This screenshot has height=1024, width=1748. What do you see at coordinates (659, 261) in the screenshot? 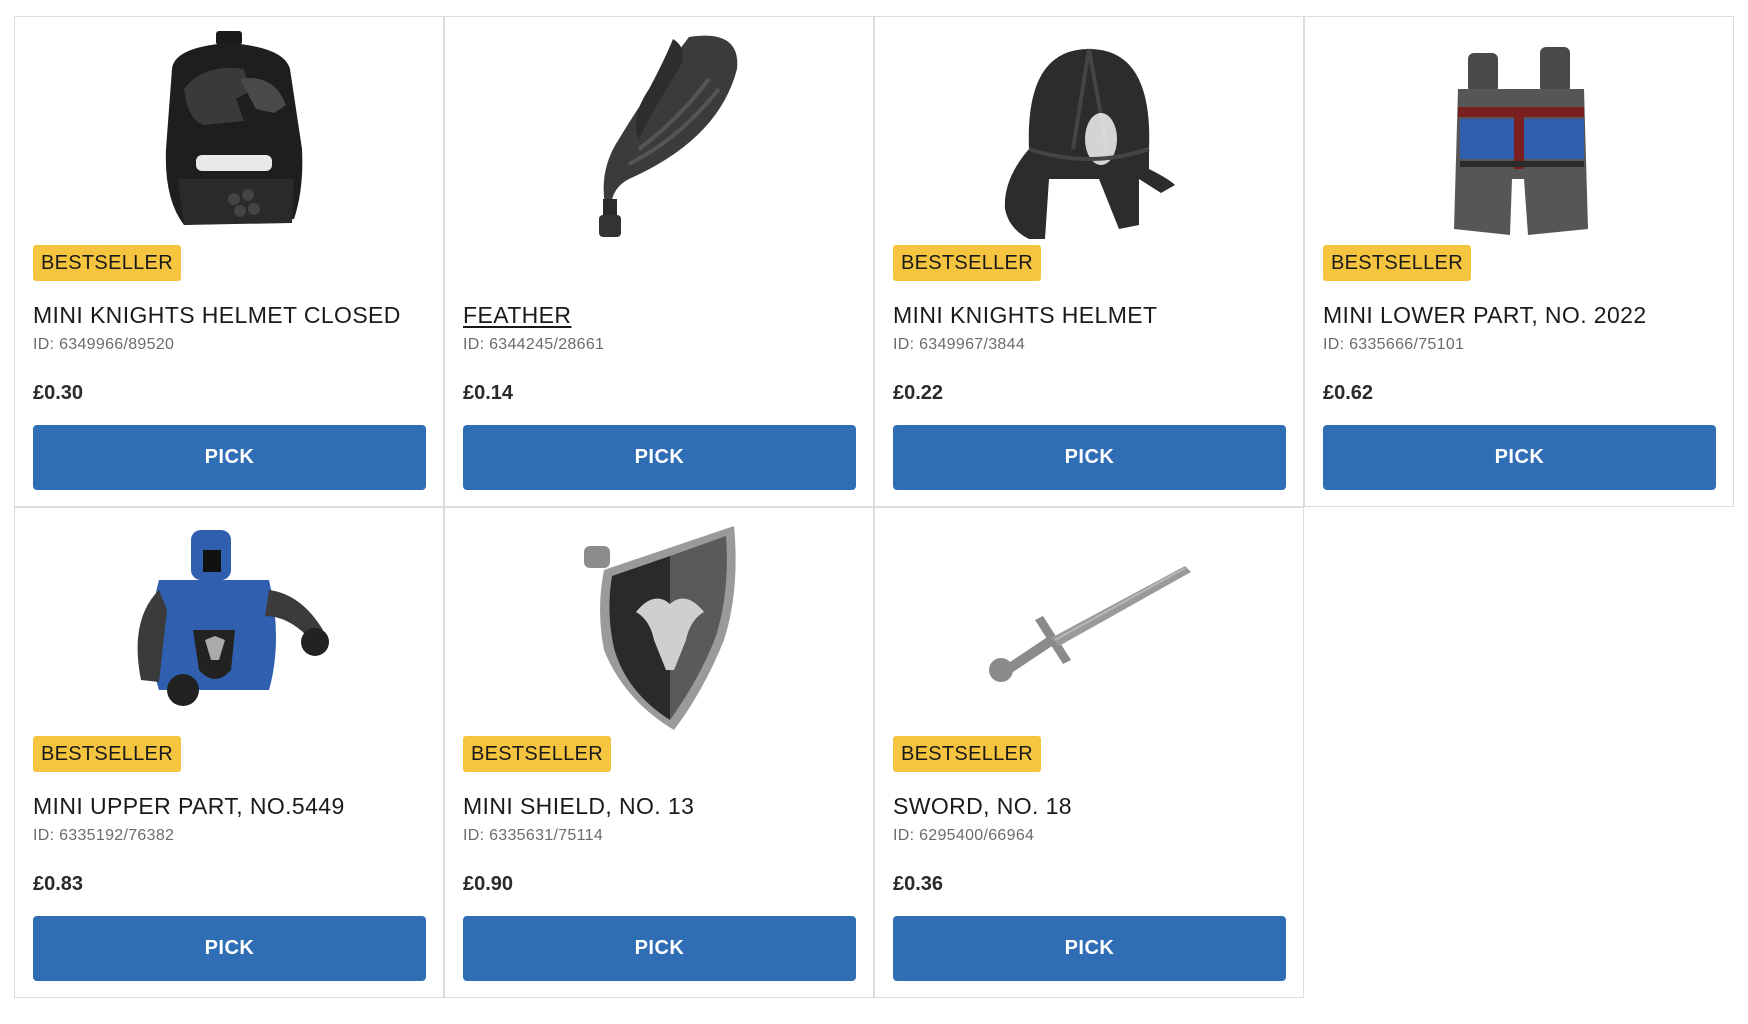
I see `product-card: FEATHER ID: 6344245/28661 £0.14 PICK` at bounding box center [659, 261].